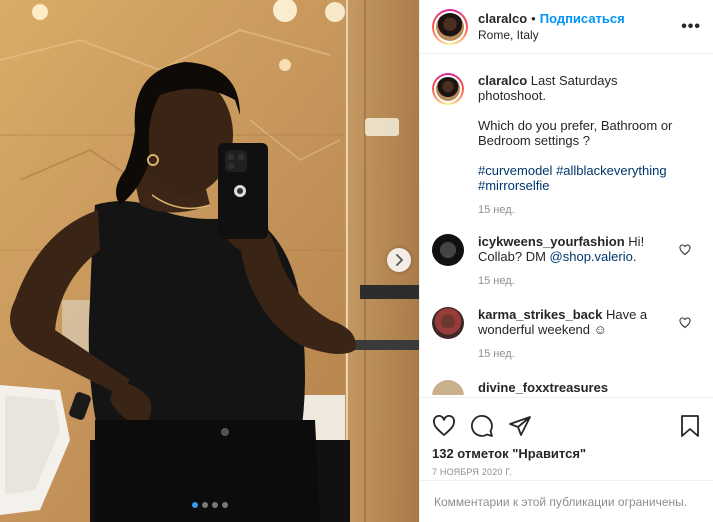 This screenshot has height=522, width=713. What do you see at coordinates (566, 453) in the screenshot?
I see `likes-count: 132 отметок "Нравится"` at bounding box center [566, 453].